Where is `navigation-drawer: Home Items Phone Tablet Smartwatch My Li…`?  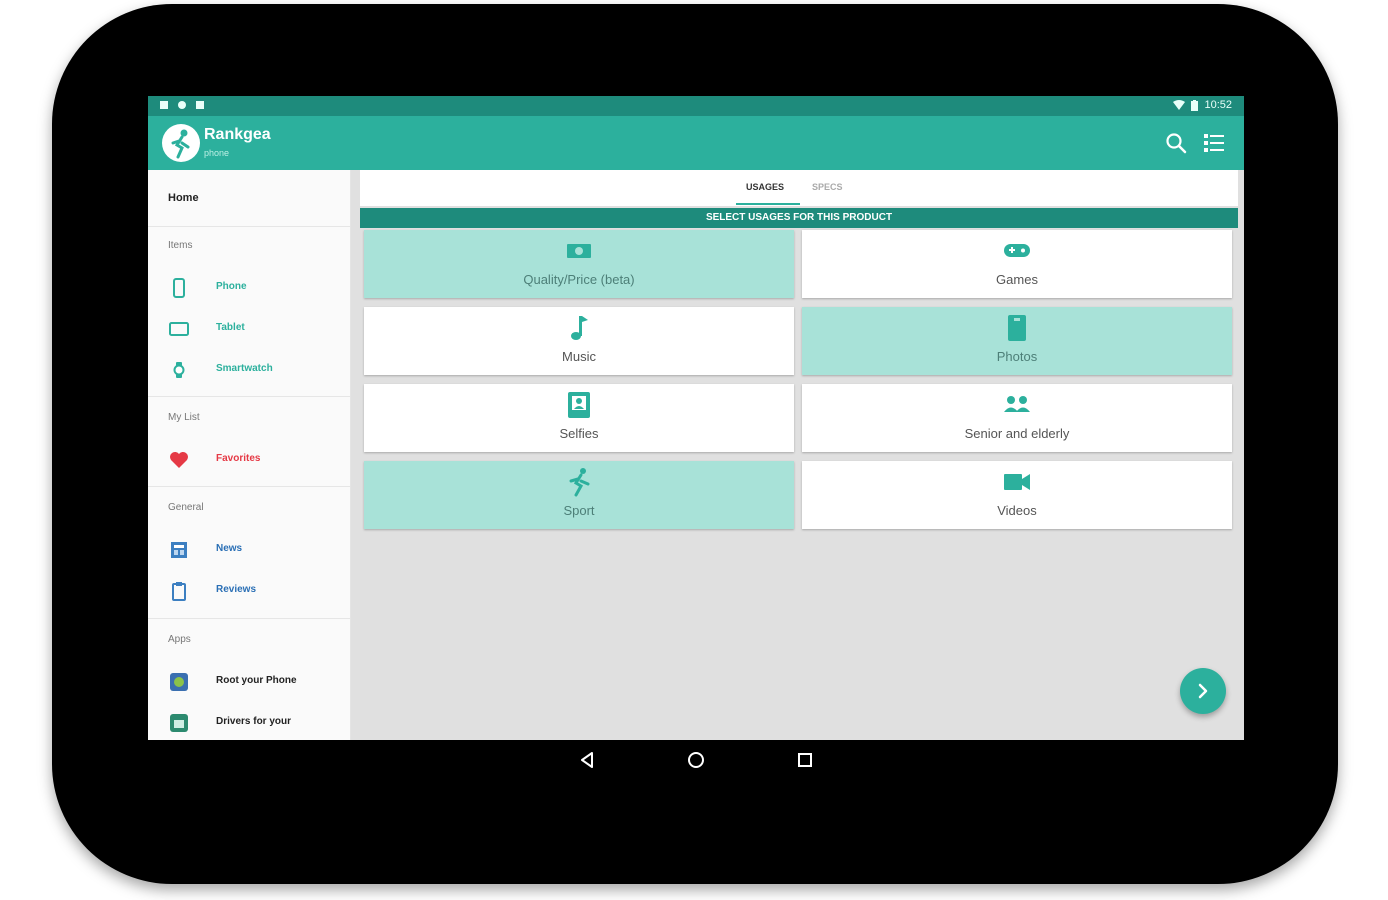
navigation-drawer: Home Items Phone Tablet Smartwatch My Li… is located at coordinates (249, 455).